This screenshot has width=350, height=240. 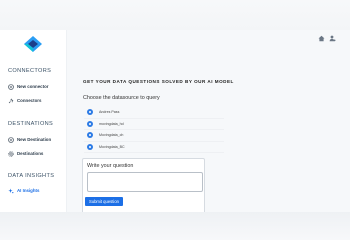 What do you see at coordinates (30, 71) in the screenshot?
I see `section-connectors: CONNECTORS` at bounding box center [30, 71].